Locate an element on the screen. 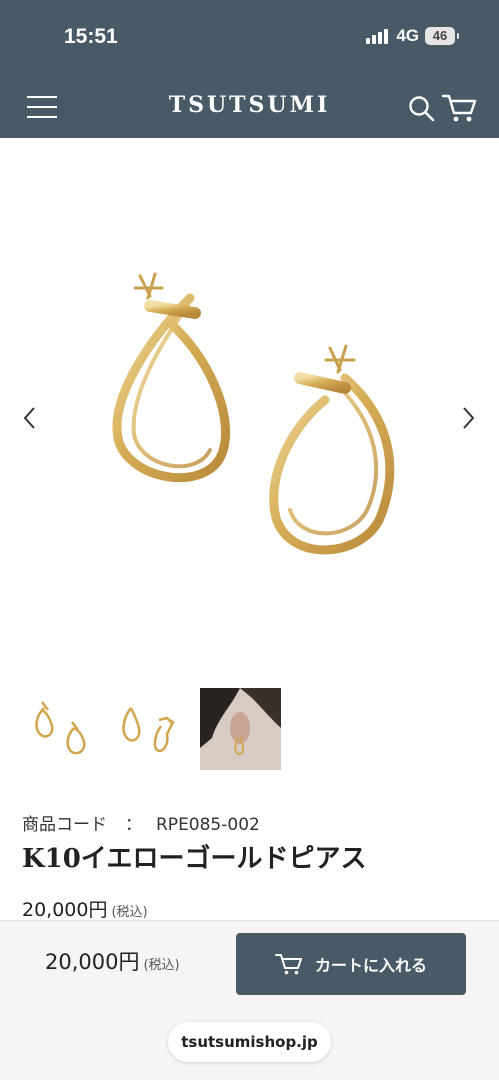 This screenshot has width=499, height=1080. product-code: 商品コード ： RPE085-002 is located at coordinates (141, 822).